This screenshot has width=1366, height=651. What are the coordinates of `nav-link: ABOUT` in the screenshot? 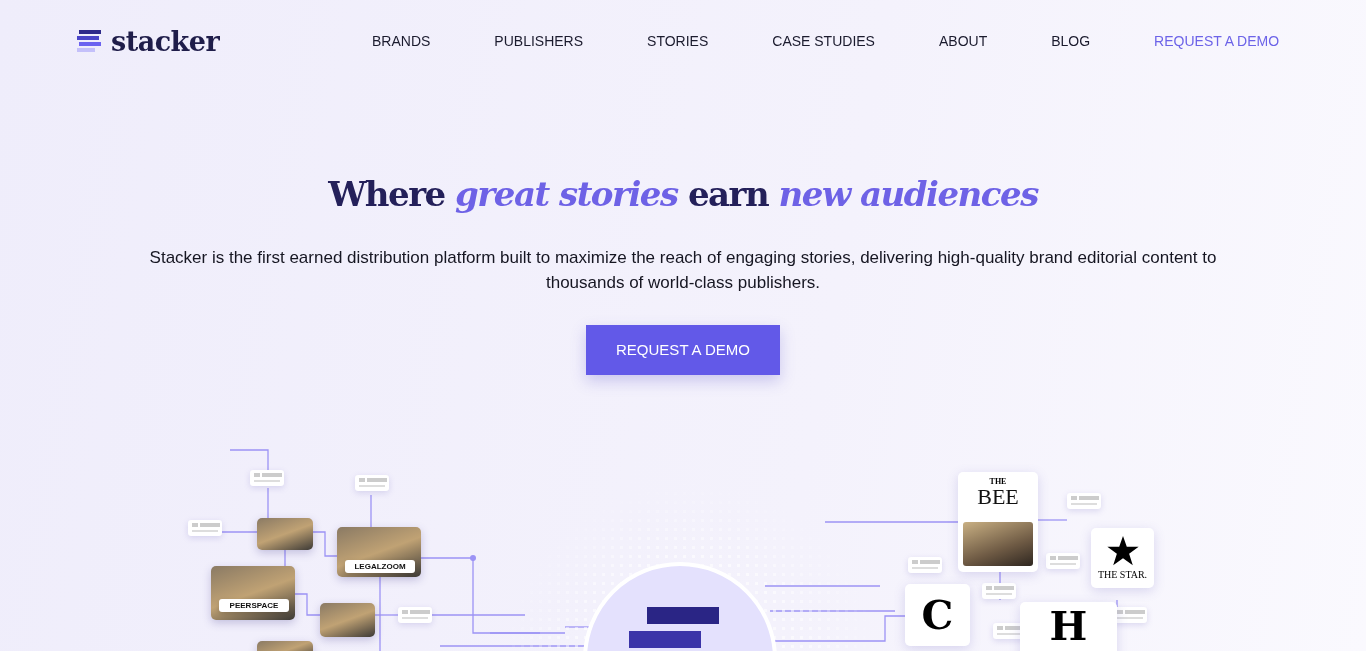 It's located at (963, 41).